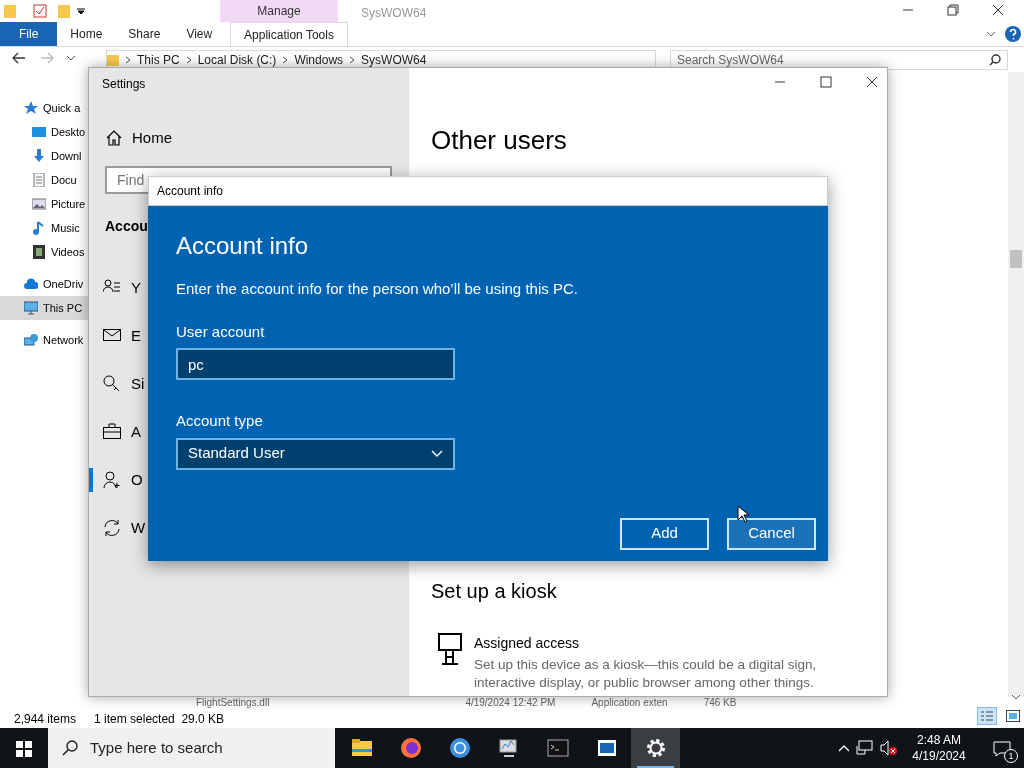 Image resolution: width=1024 pixels, height=768 pixels. Describe the element at coordinates (394, 60) in the screenshot. I see `breadcrumb-item: SysWOW64` at that location.